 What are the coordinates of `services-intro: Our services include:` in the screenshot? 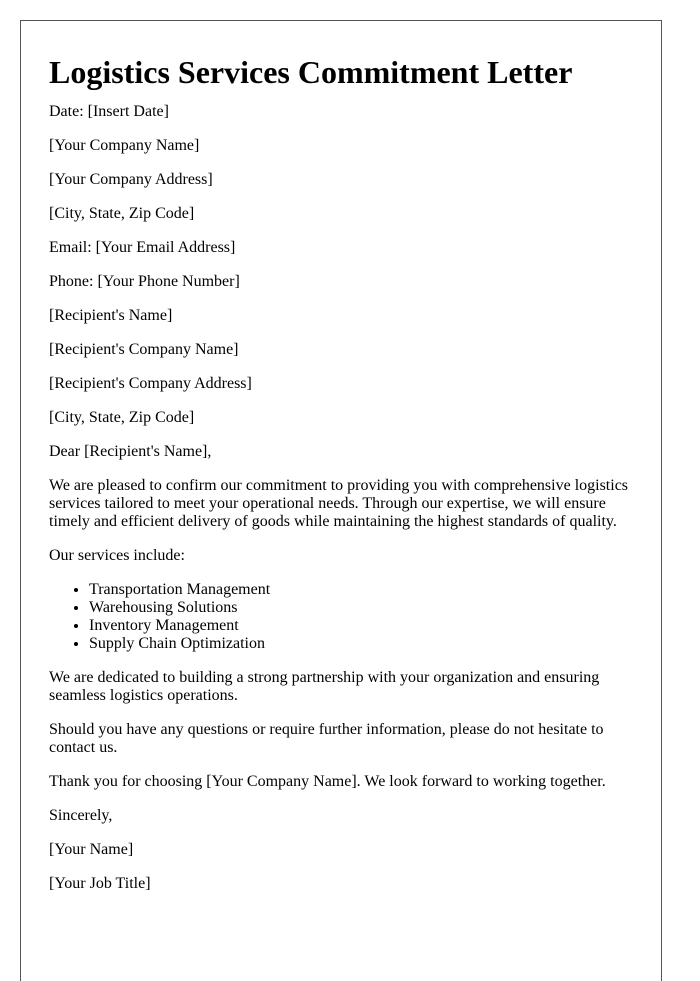 It's located at (117, 555).